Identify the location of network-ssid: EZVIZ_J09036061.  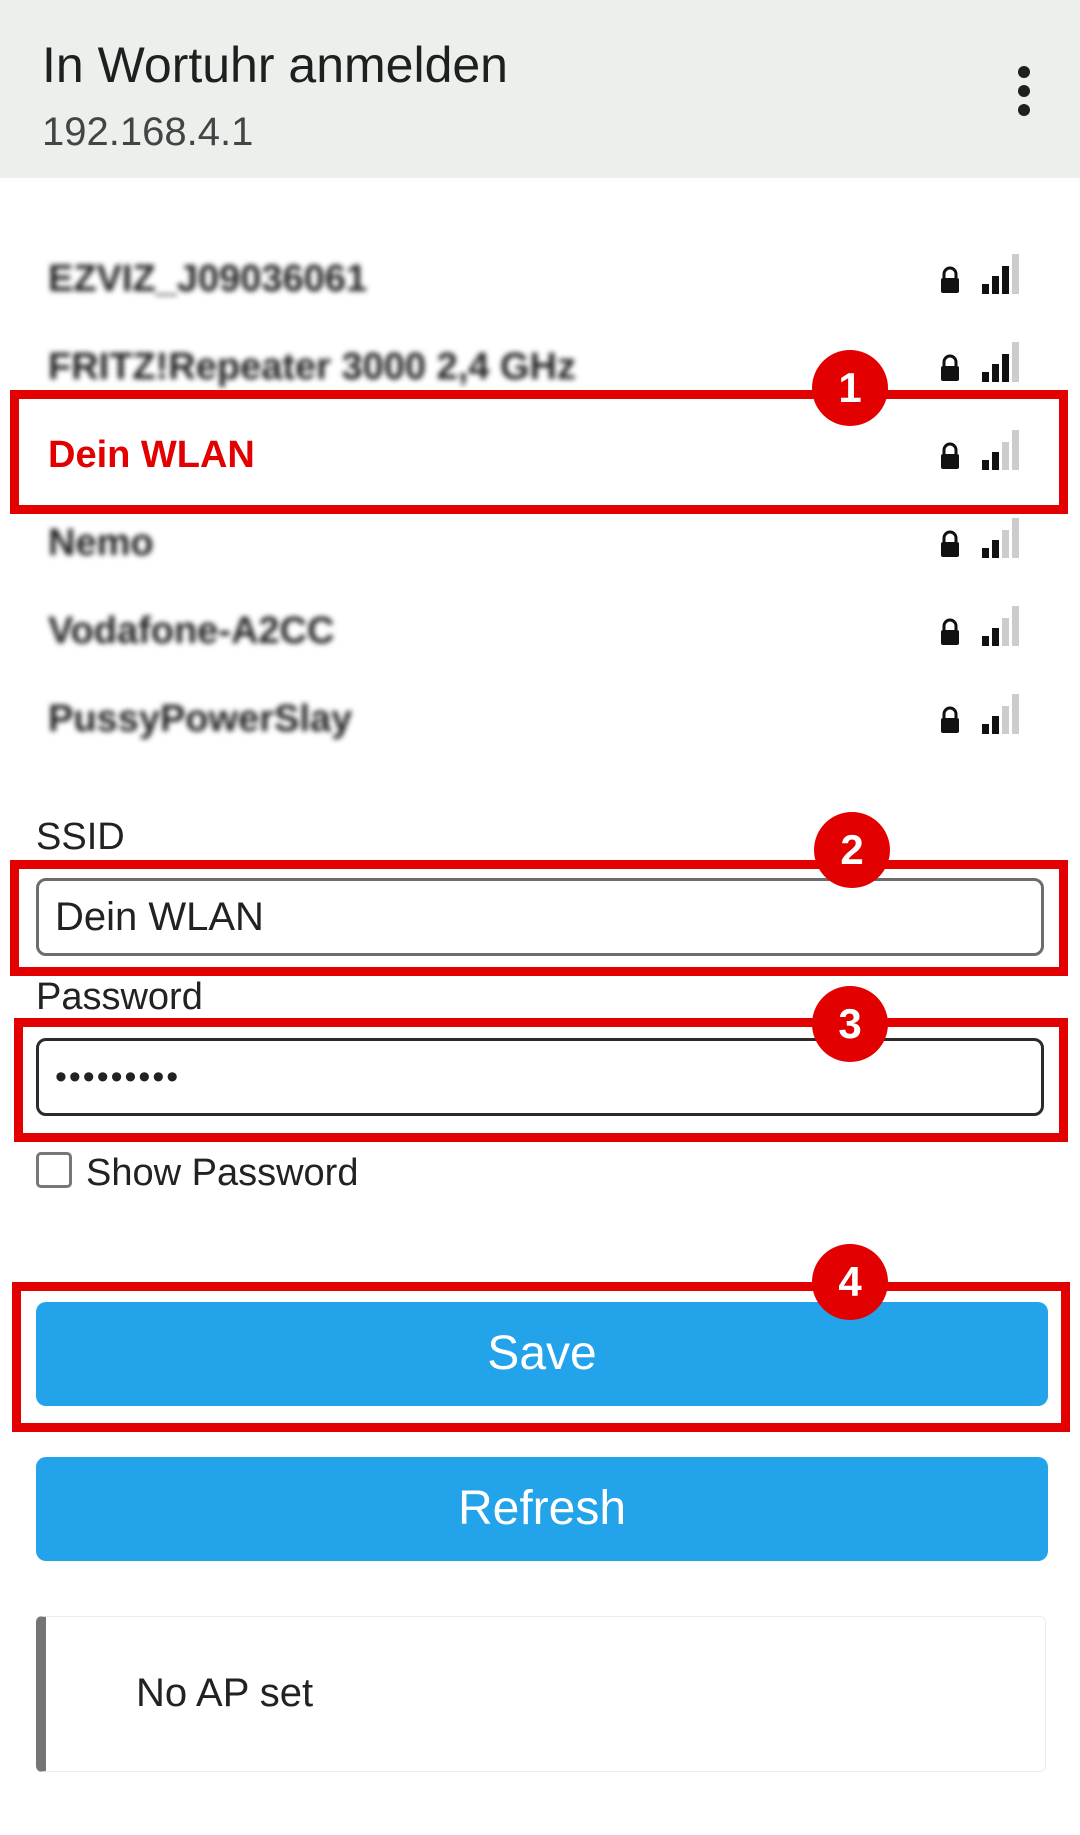
(208, 279).